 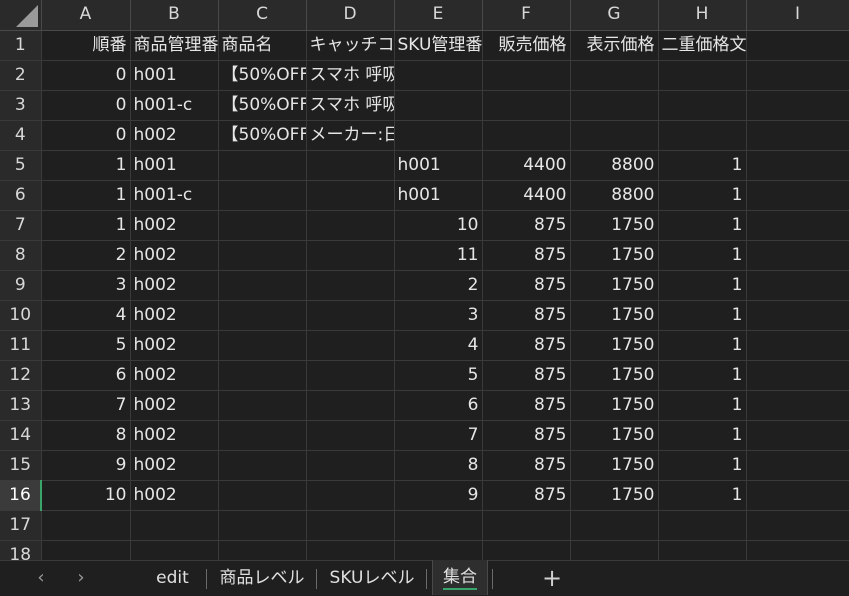 I want to click on cell-i8, so click(x=797, y=255).